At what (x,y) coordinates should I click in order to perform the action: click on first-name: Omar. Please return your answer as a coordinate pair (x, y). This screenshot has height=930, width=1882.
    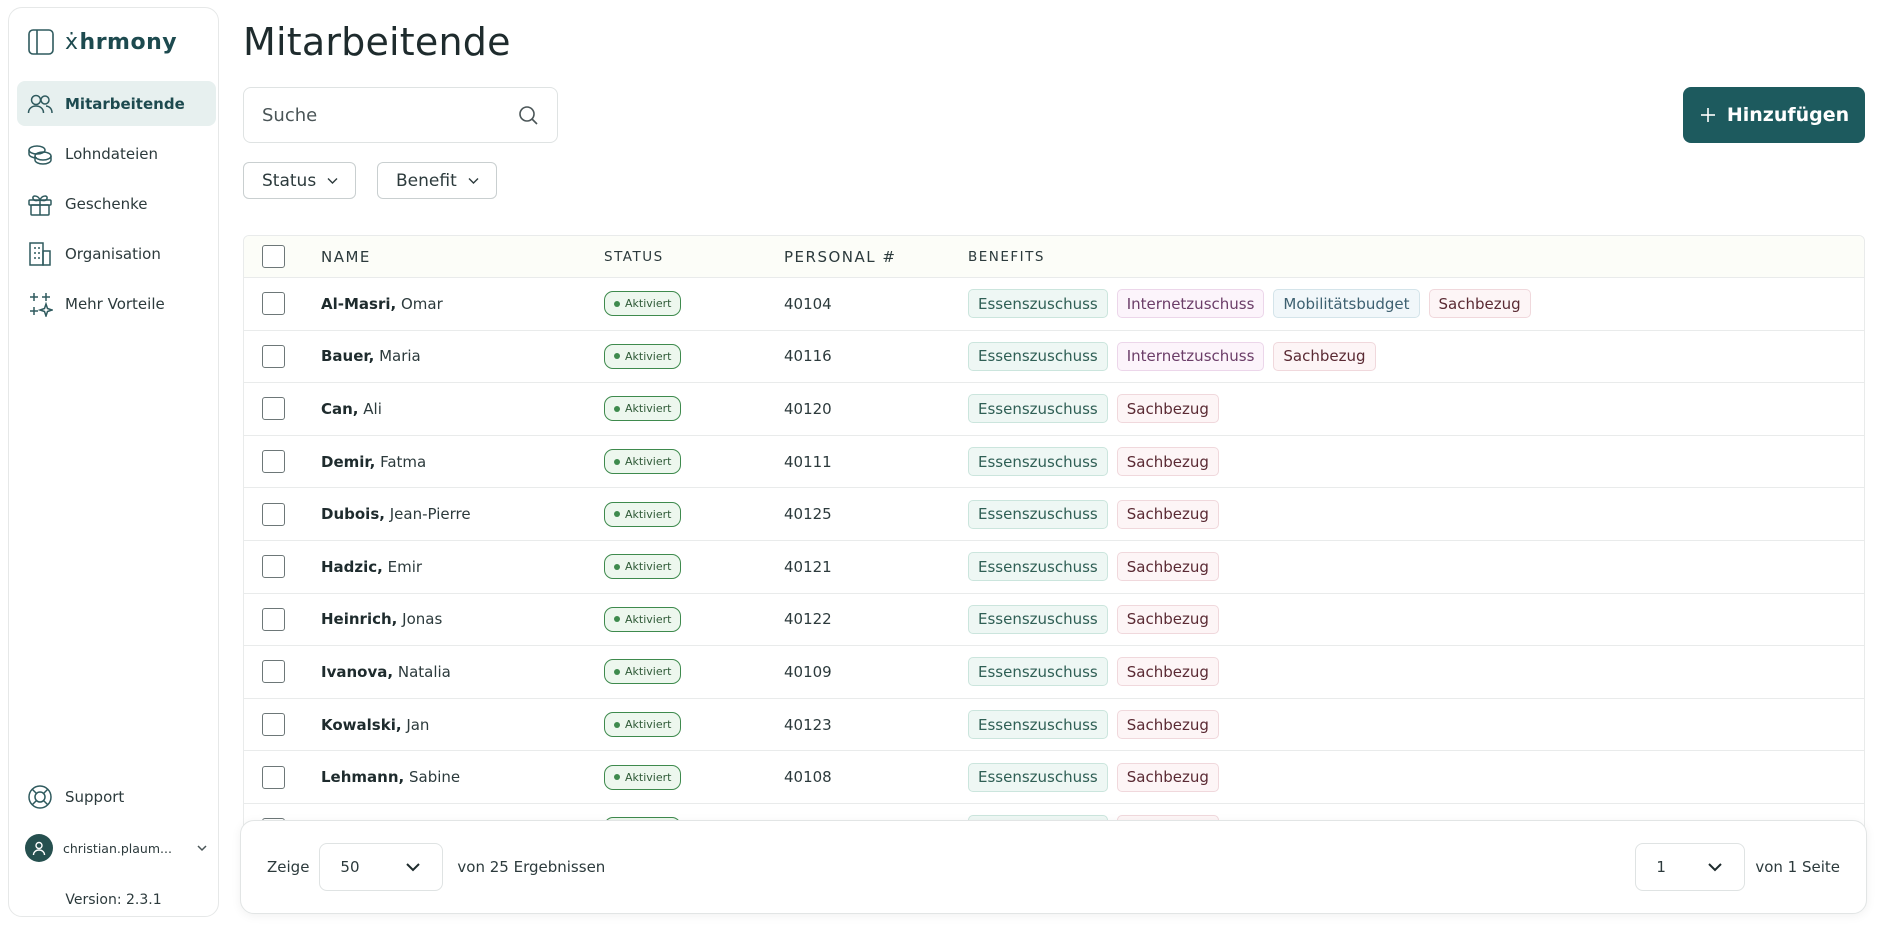
    Looking at the image, I should click on (421, 303).